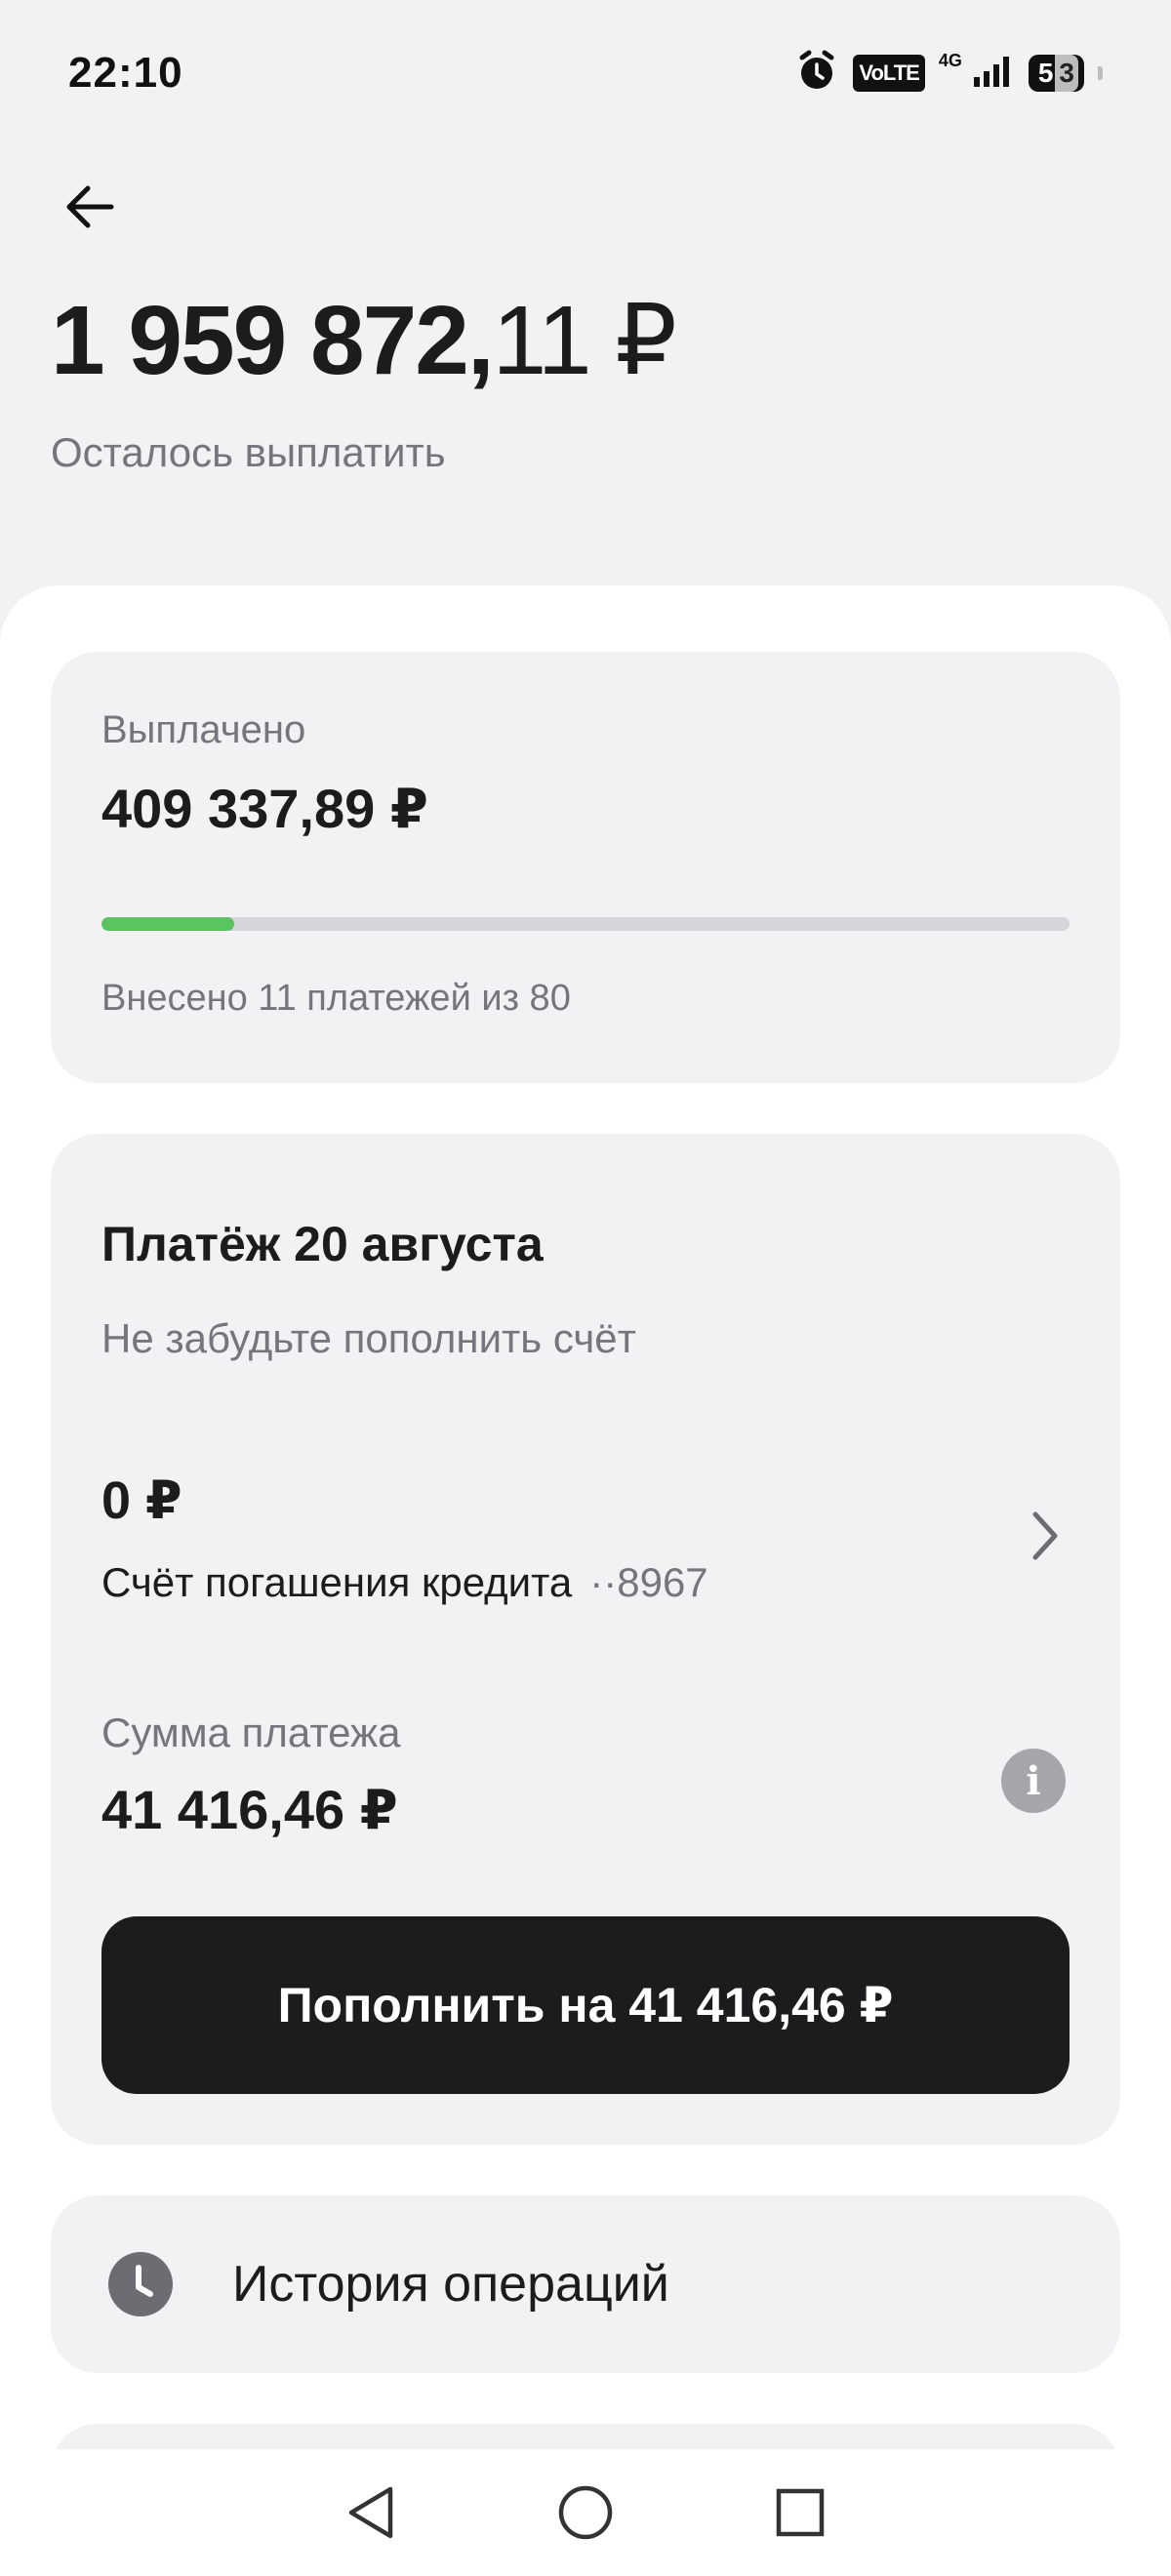 The image size is (1171, 2576). What do you see at coordinates (585, 2005) in the screenshot?
I see `topup-button: Пополнить на 41 416,46 ₽` at bounding box center [585, 2005].